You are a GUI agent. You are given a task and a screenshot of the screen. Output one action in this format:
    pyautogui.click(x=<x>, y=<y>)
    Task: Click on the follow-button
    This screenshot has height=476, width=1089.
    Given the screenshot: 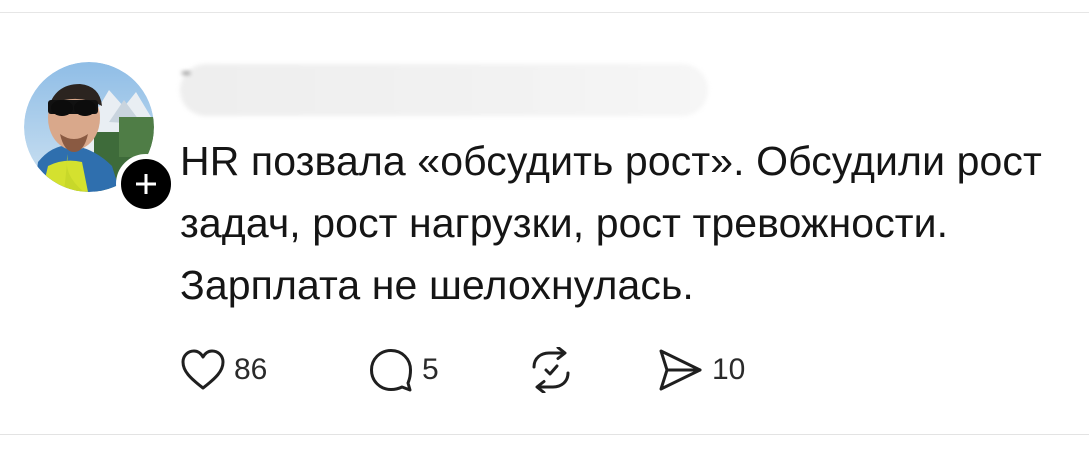 What is the action you would take?
    pyautogui.click(x=146, y=184)
    